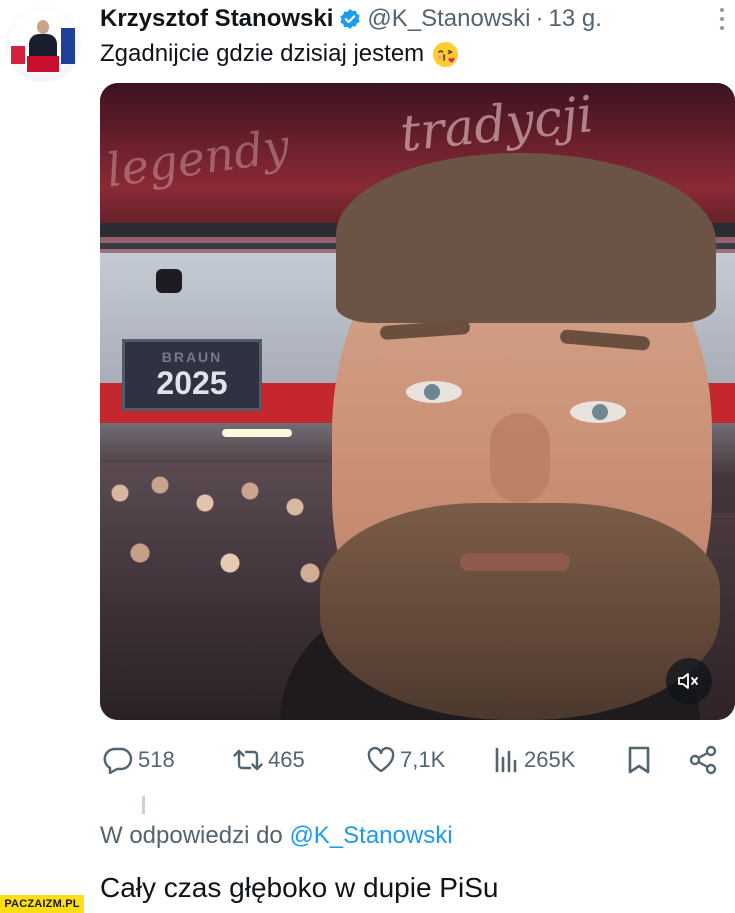  What do you see at coordinates (448, 19) in the screenshot?
I see `author-handle: @K_Stanowski` at bounding box center [448, 19].